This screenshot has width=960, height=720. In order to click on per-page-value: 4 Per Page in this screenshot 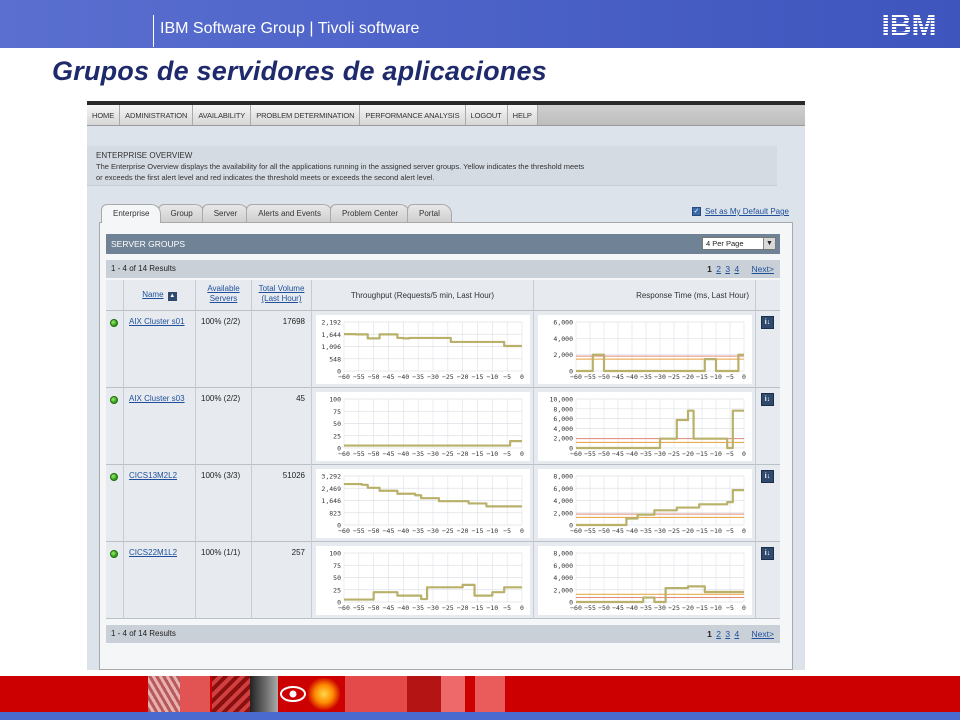, I will do `click(725, 243)`.